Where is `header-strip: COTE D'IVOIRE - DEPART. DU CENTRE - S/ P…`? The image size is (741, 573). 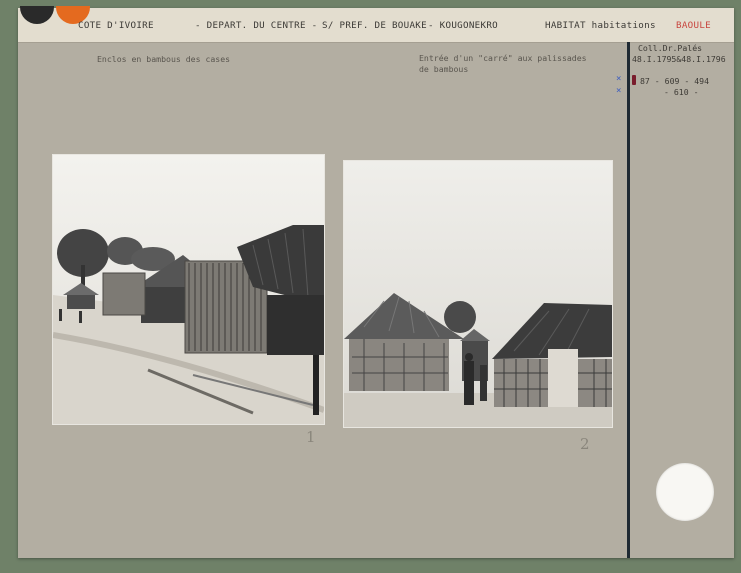 header-strip: COTE D'IVOIRE - DEPART. DU CENTRE - S/ P… is located at coordinates (376, 24).